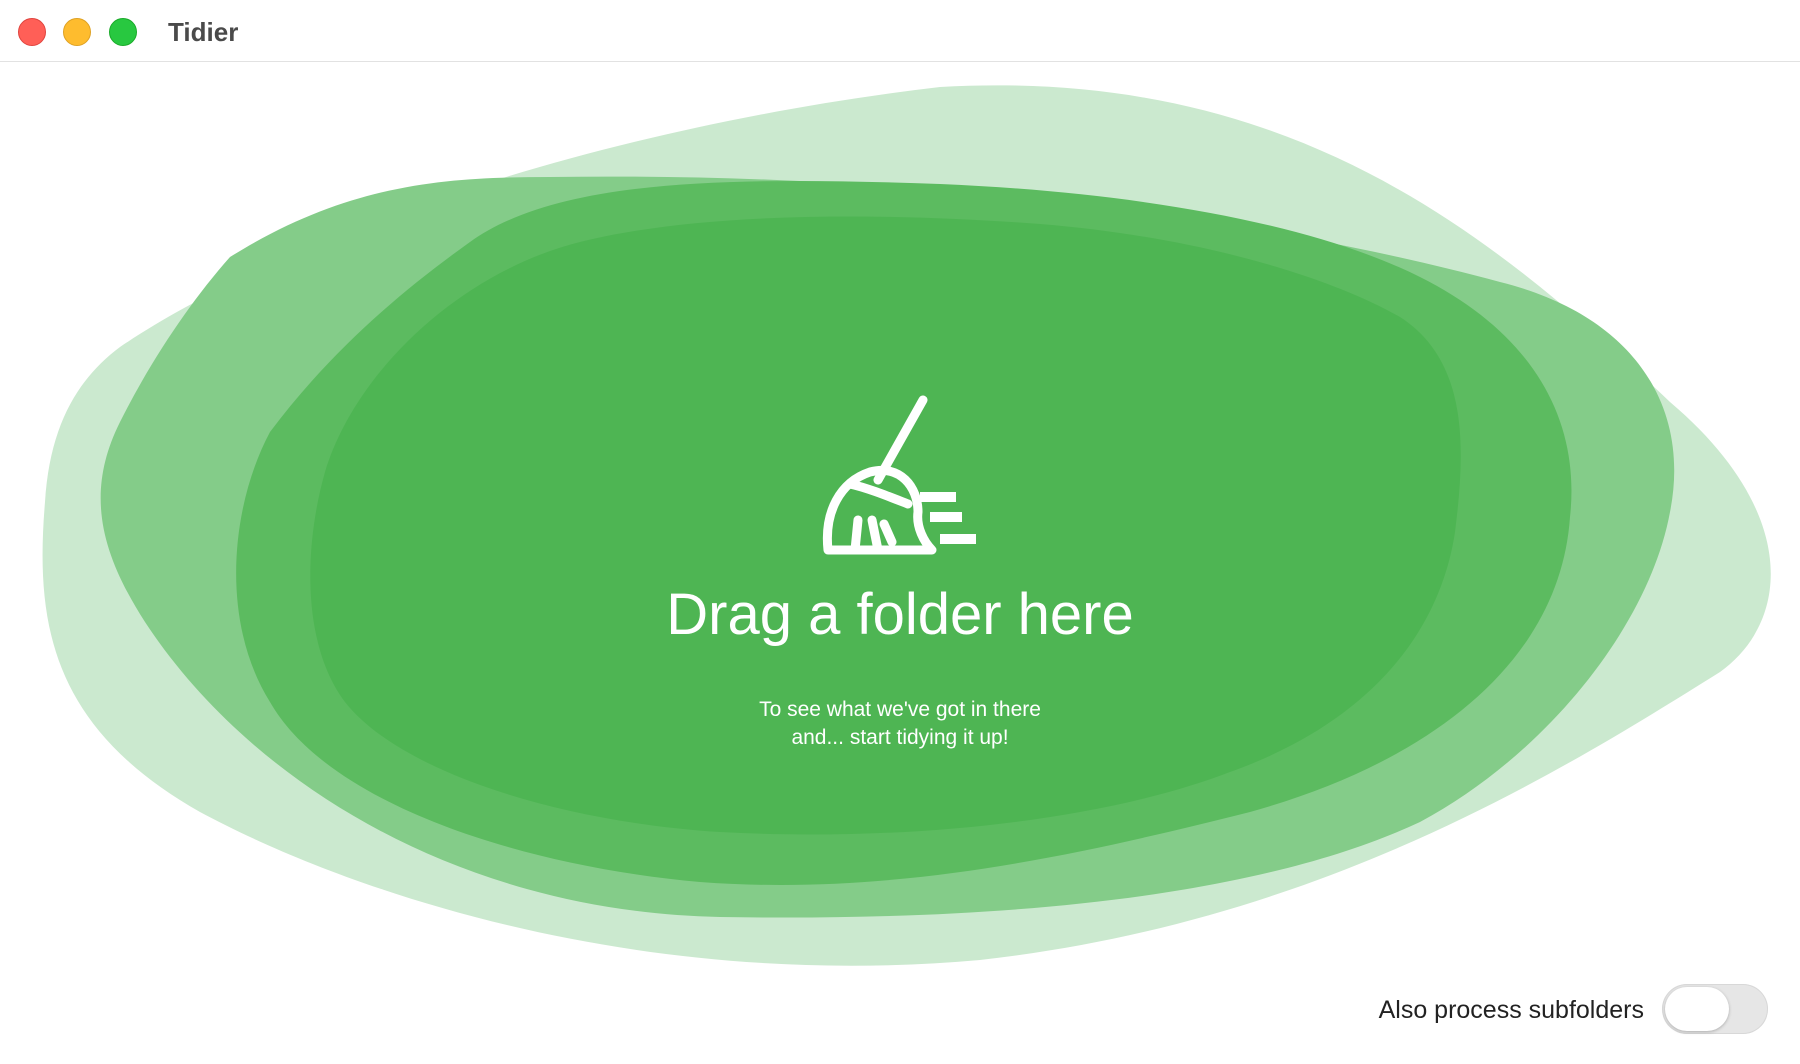 The image size is (1800, 1064). What do you see at coordinates (77, 32) in the screenshot?
I see `minimize-window-button` at bounding box center [77, 32].